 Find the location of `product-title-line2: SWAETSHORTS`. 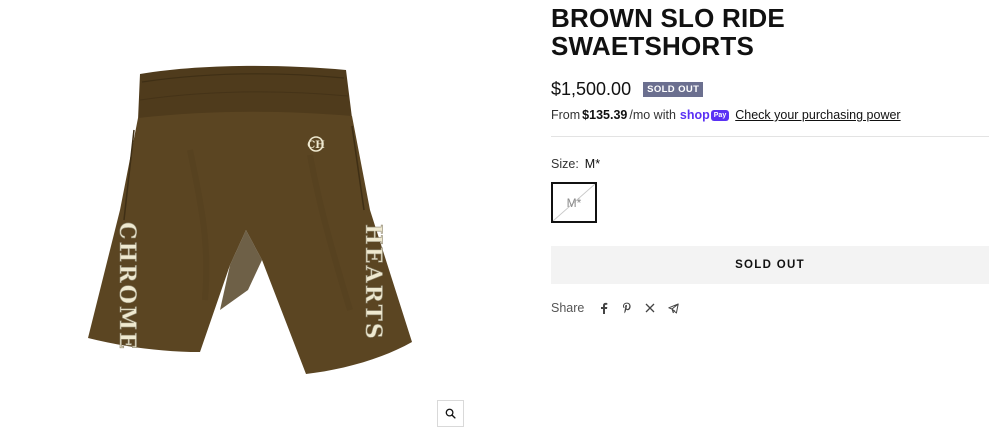

product-title-line2: SWAETSHORTS is located at coordinates (652, 46).